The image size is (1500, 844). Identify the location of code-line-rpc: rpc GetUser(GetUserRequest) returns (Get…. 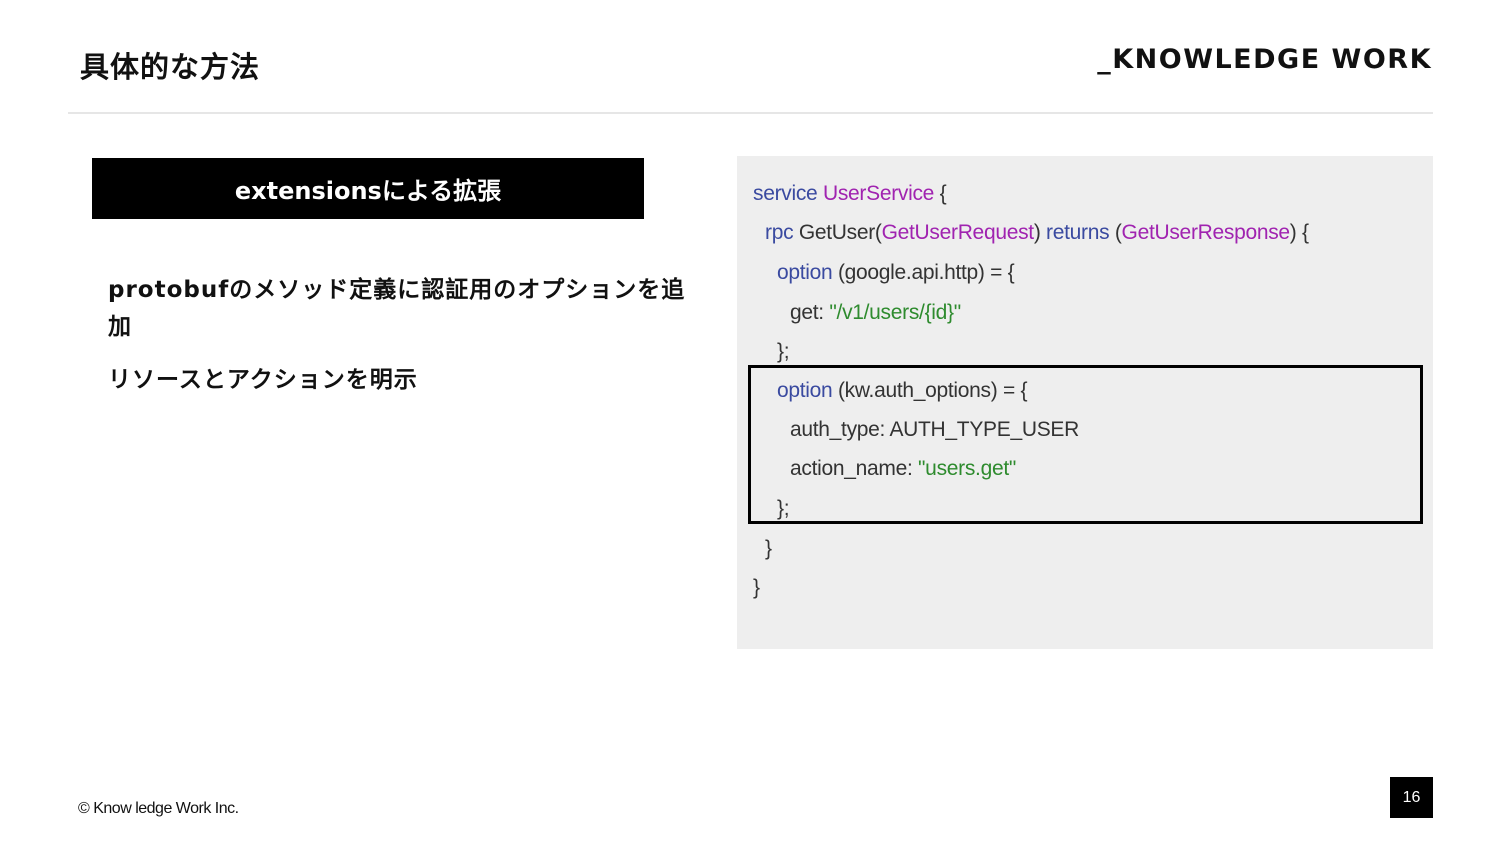
(1037, 233).